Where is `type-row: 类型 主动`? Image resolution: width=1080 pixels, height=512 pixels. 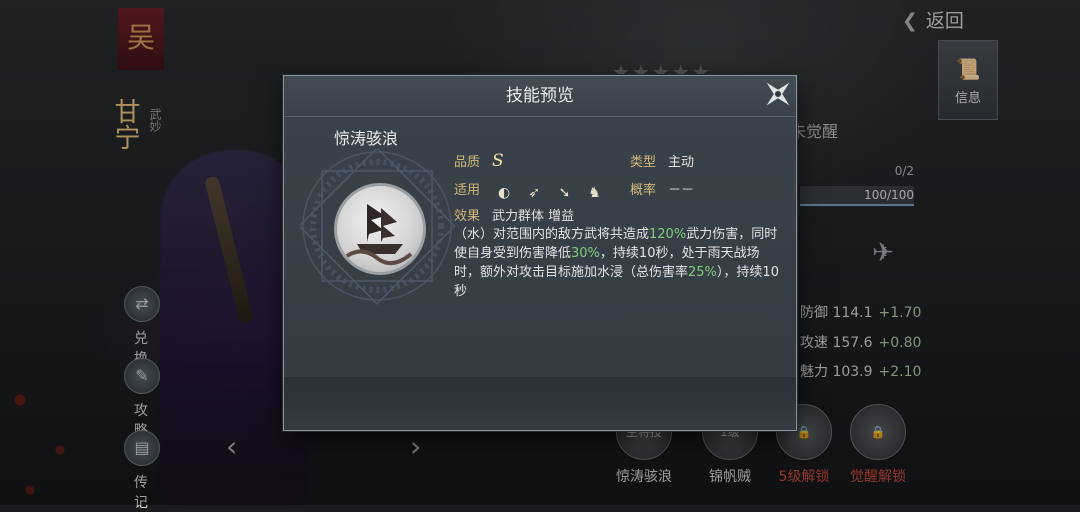
type-row: 类型 主动 is located at coordinates (662, 162).